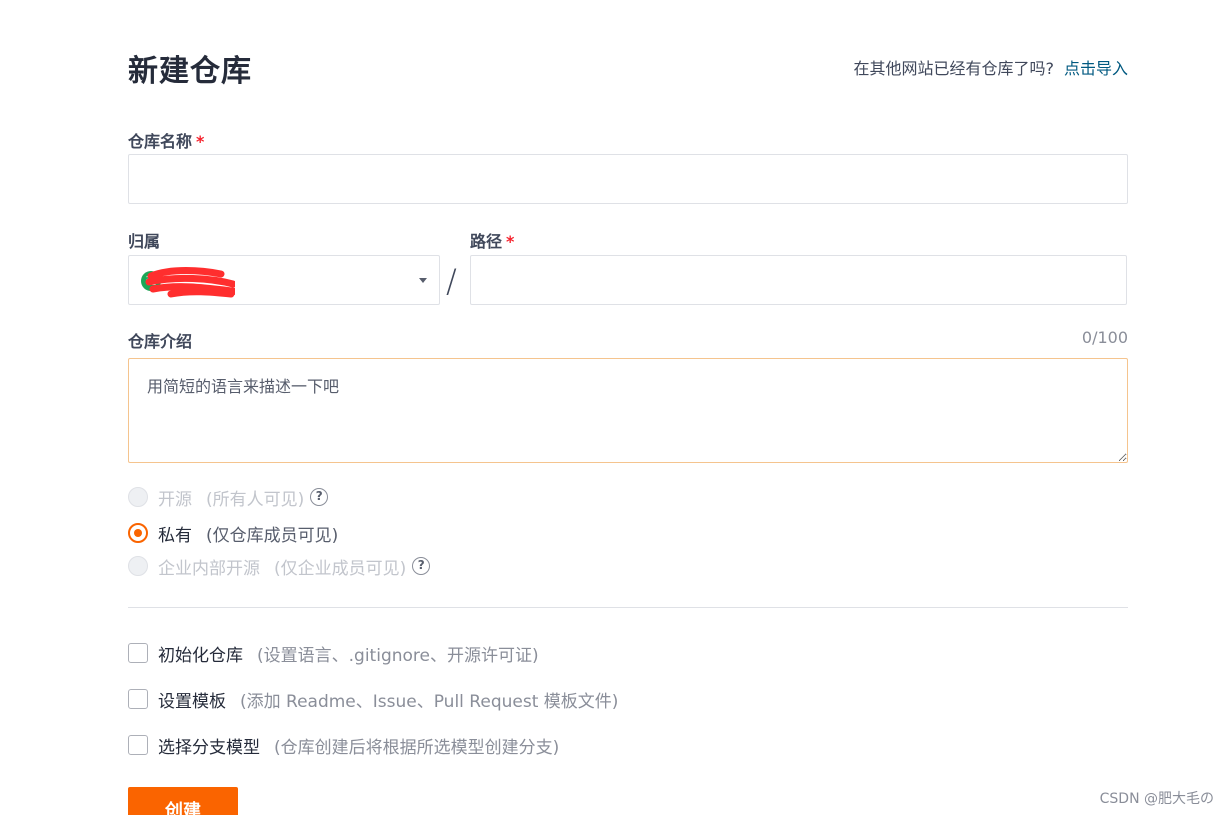 The image size is (1228, 815). What do you see at coordinates (138, 699) in the screenshot?
I see `checkbox-set-template` at bounding box center [138, 699].